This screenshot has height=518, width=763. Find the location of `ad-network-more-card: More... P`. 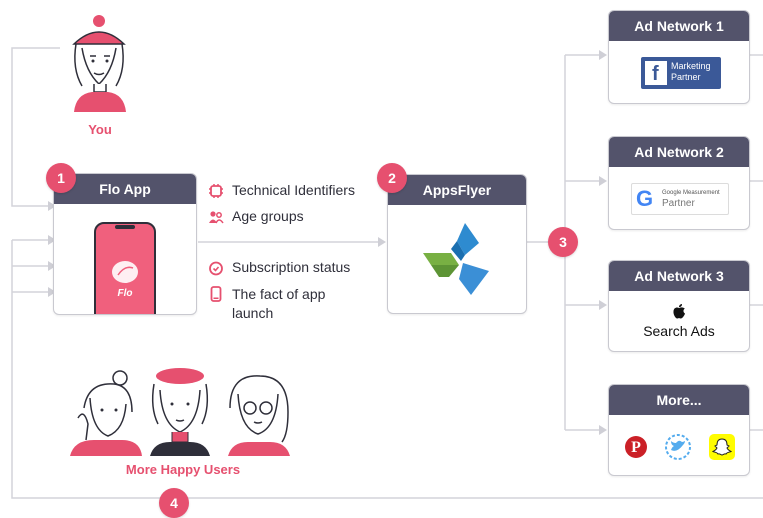

ad-network-more-card: More... P is located at coordinates (679, 430).